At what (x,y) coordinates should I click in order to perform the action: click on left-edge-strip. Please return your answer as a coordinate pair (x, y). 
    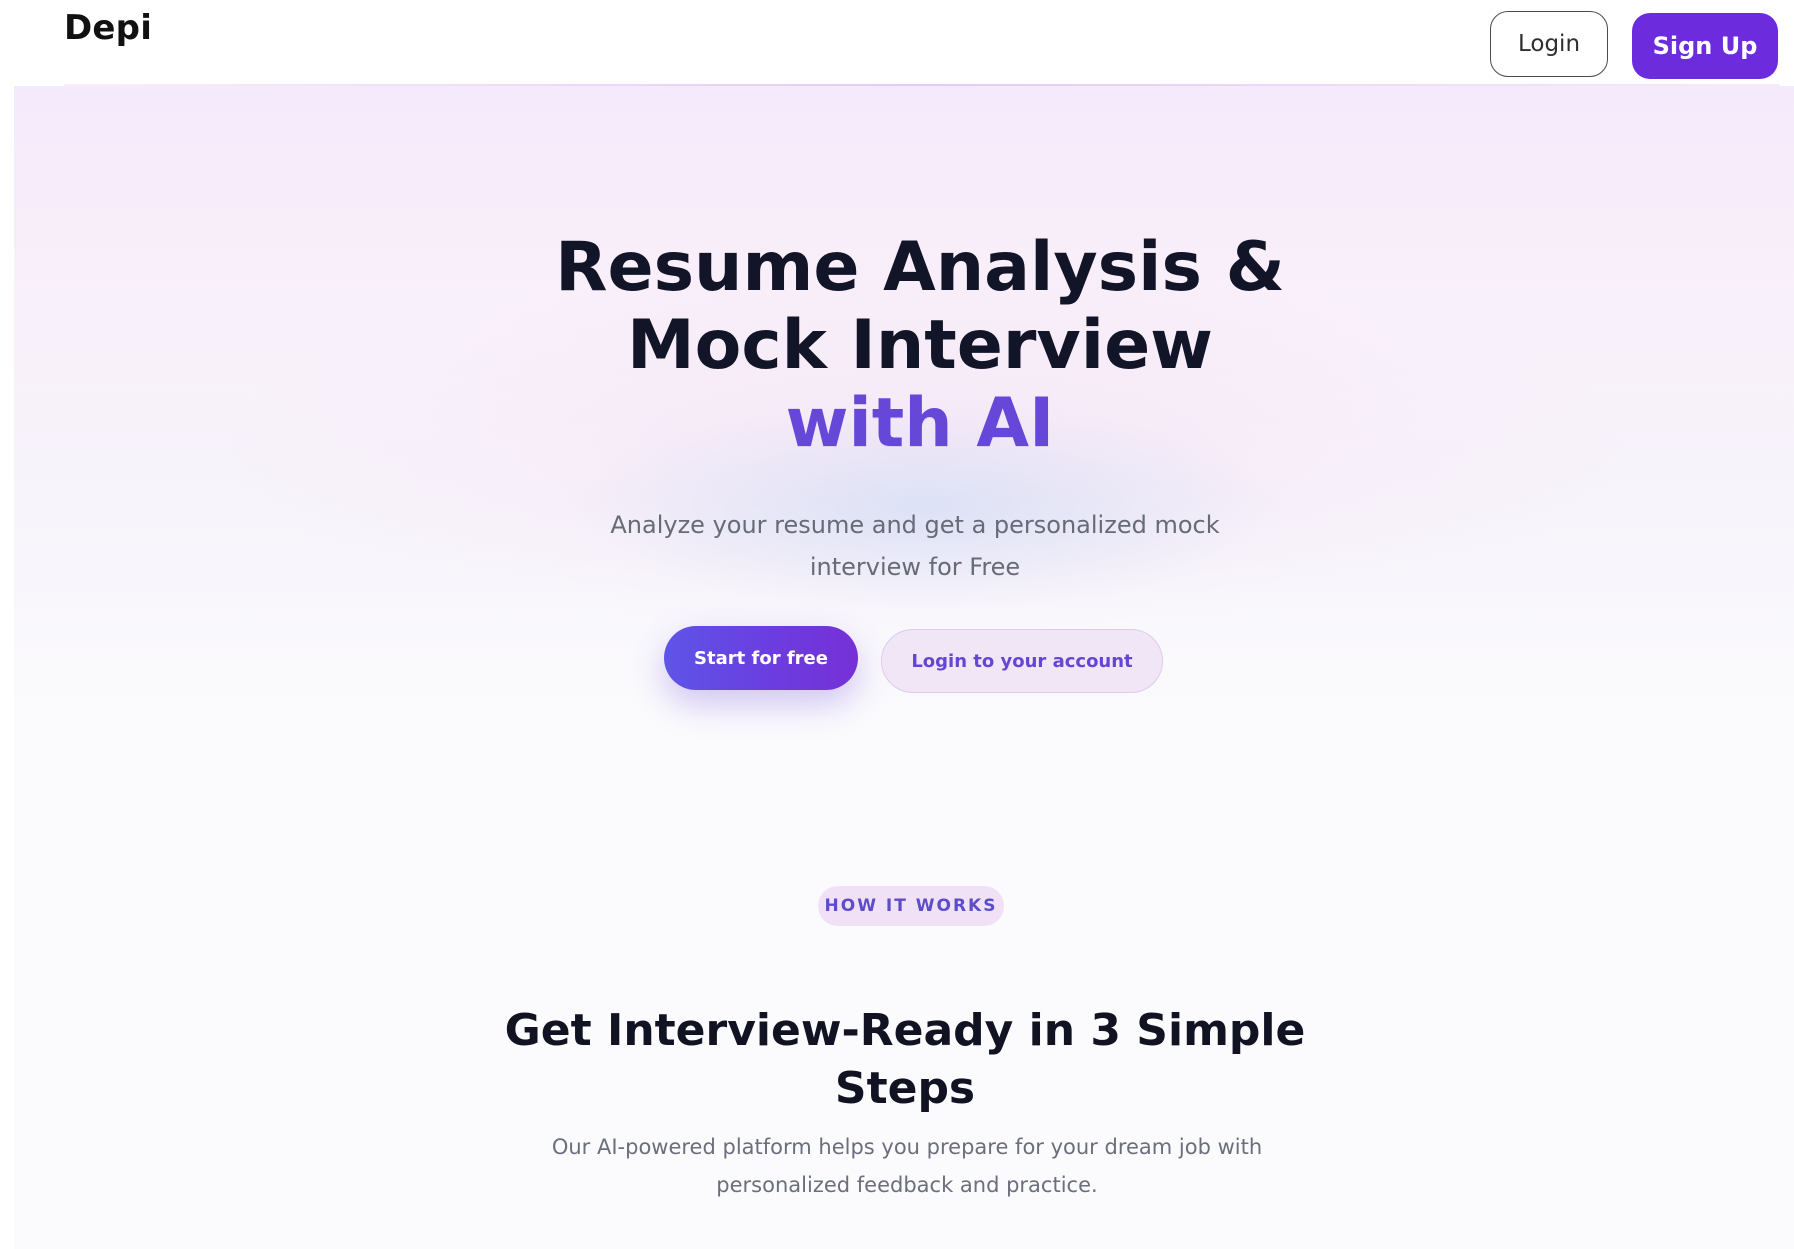
    Looking at the image, I should click on (7, 659).